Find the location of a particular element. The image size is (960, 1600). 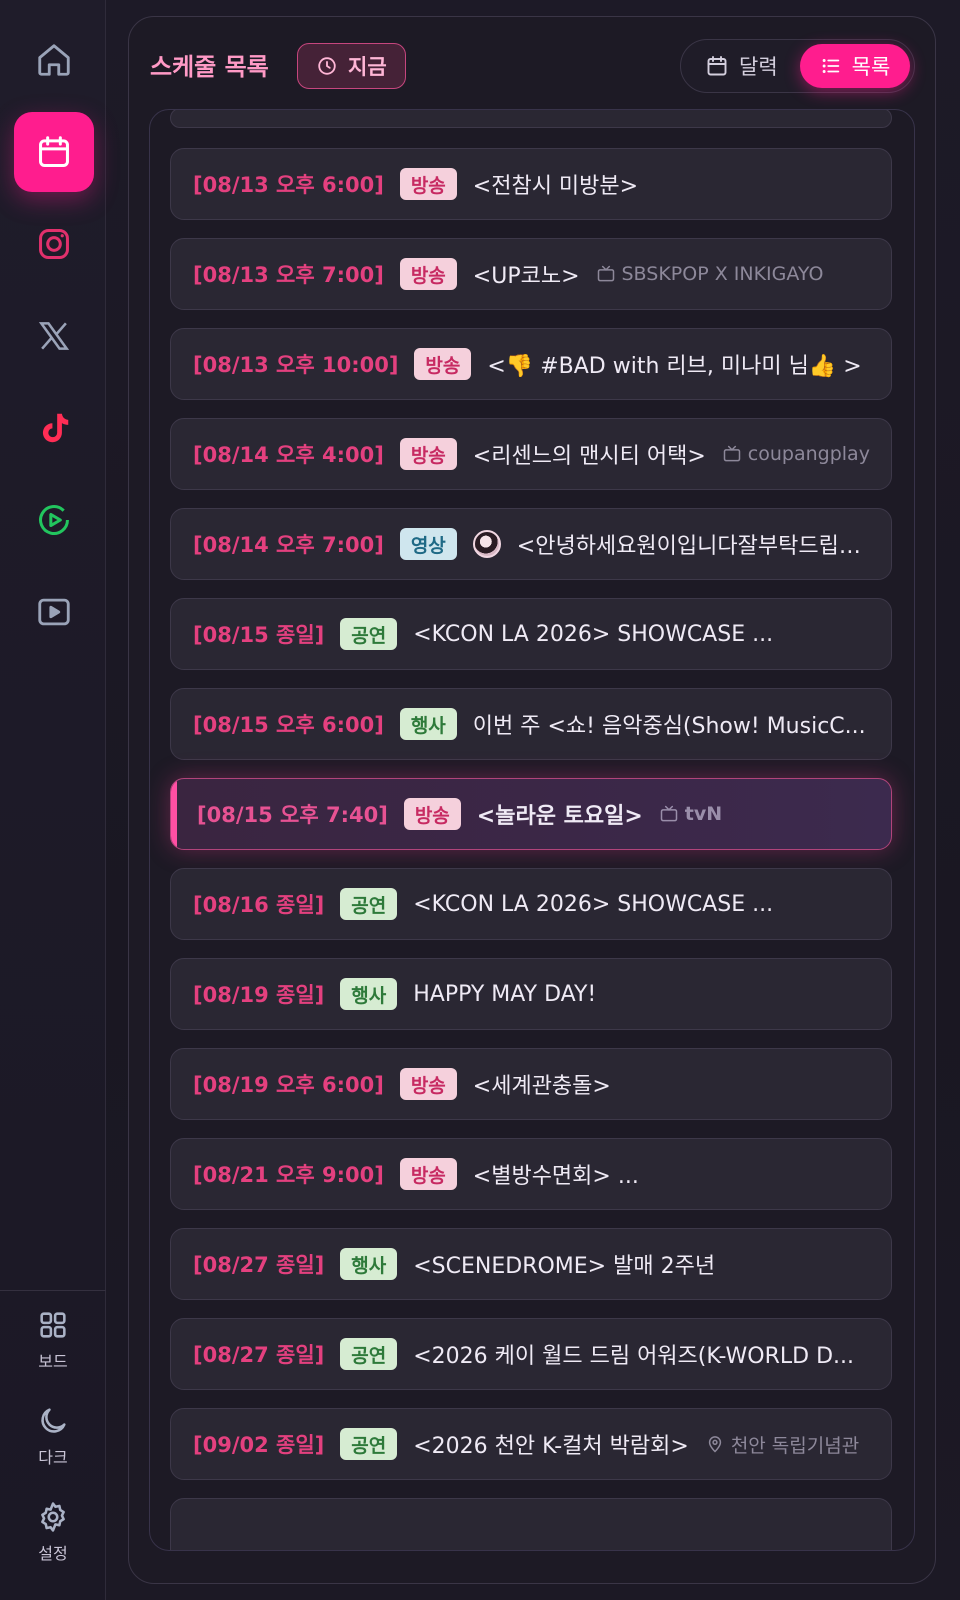

event-date: [08/14 오후 4:00] is located at coordinates (288, 455).